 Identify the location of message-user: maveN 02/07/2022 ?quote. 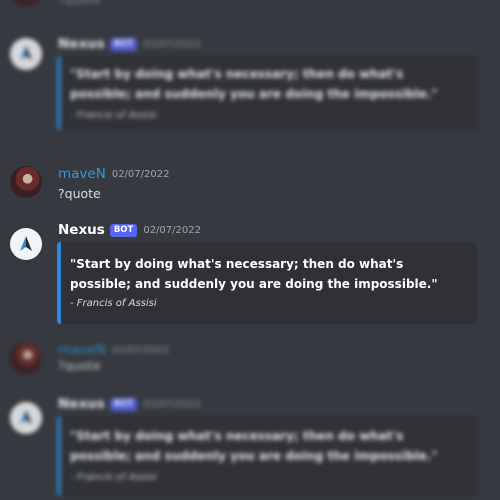
(250, 182).